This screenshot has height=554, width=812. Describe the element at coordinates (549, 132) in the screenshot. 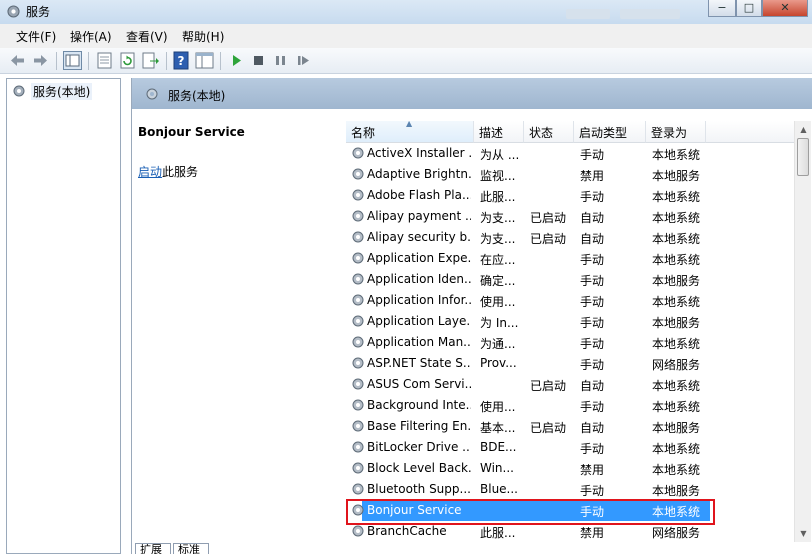

I see `column-header-status: 状态` at that location.